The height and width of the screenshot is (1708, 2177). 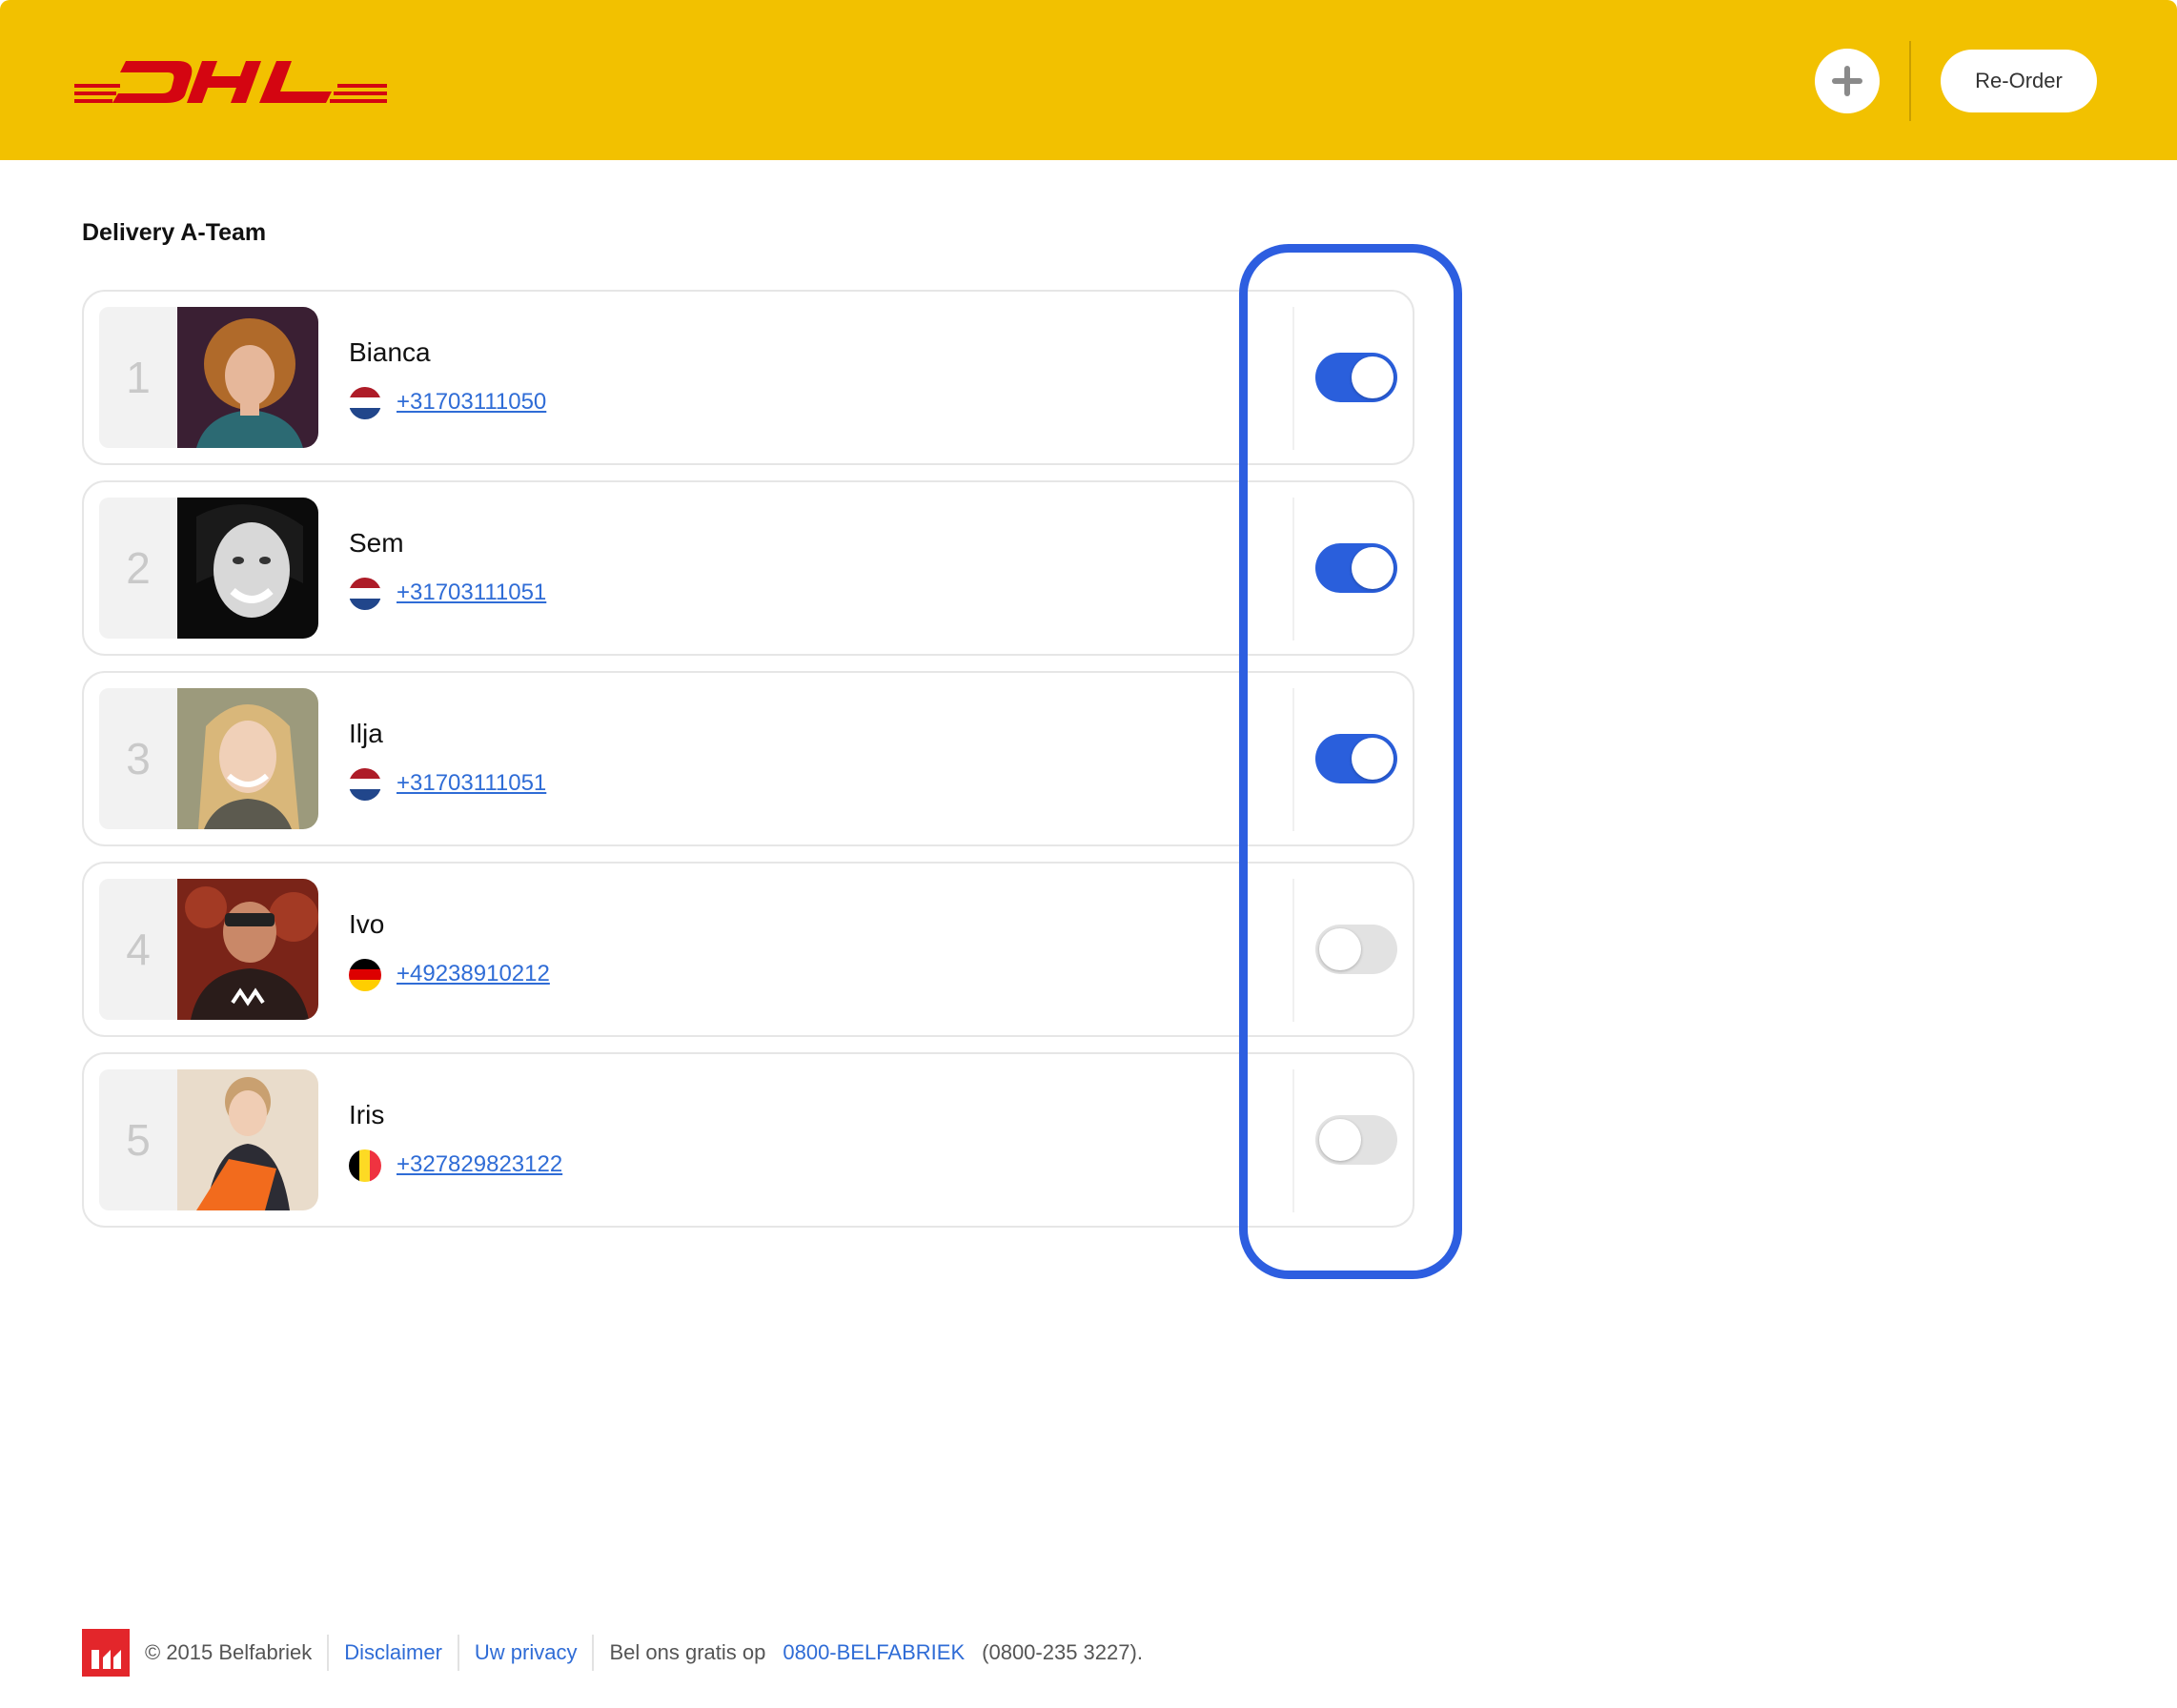 I want to click on reorder-button: Re-Order, so click(x=2019, y=81).